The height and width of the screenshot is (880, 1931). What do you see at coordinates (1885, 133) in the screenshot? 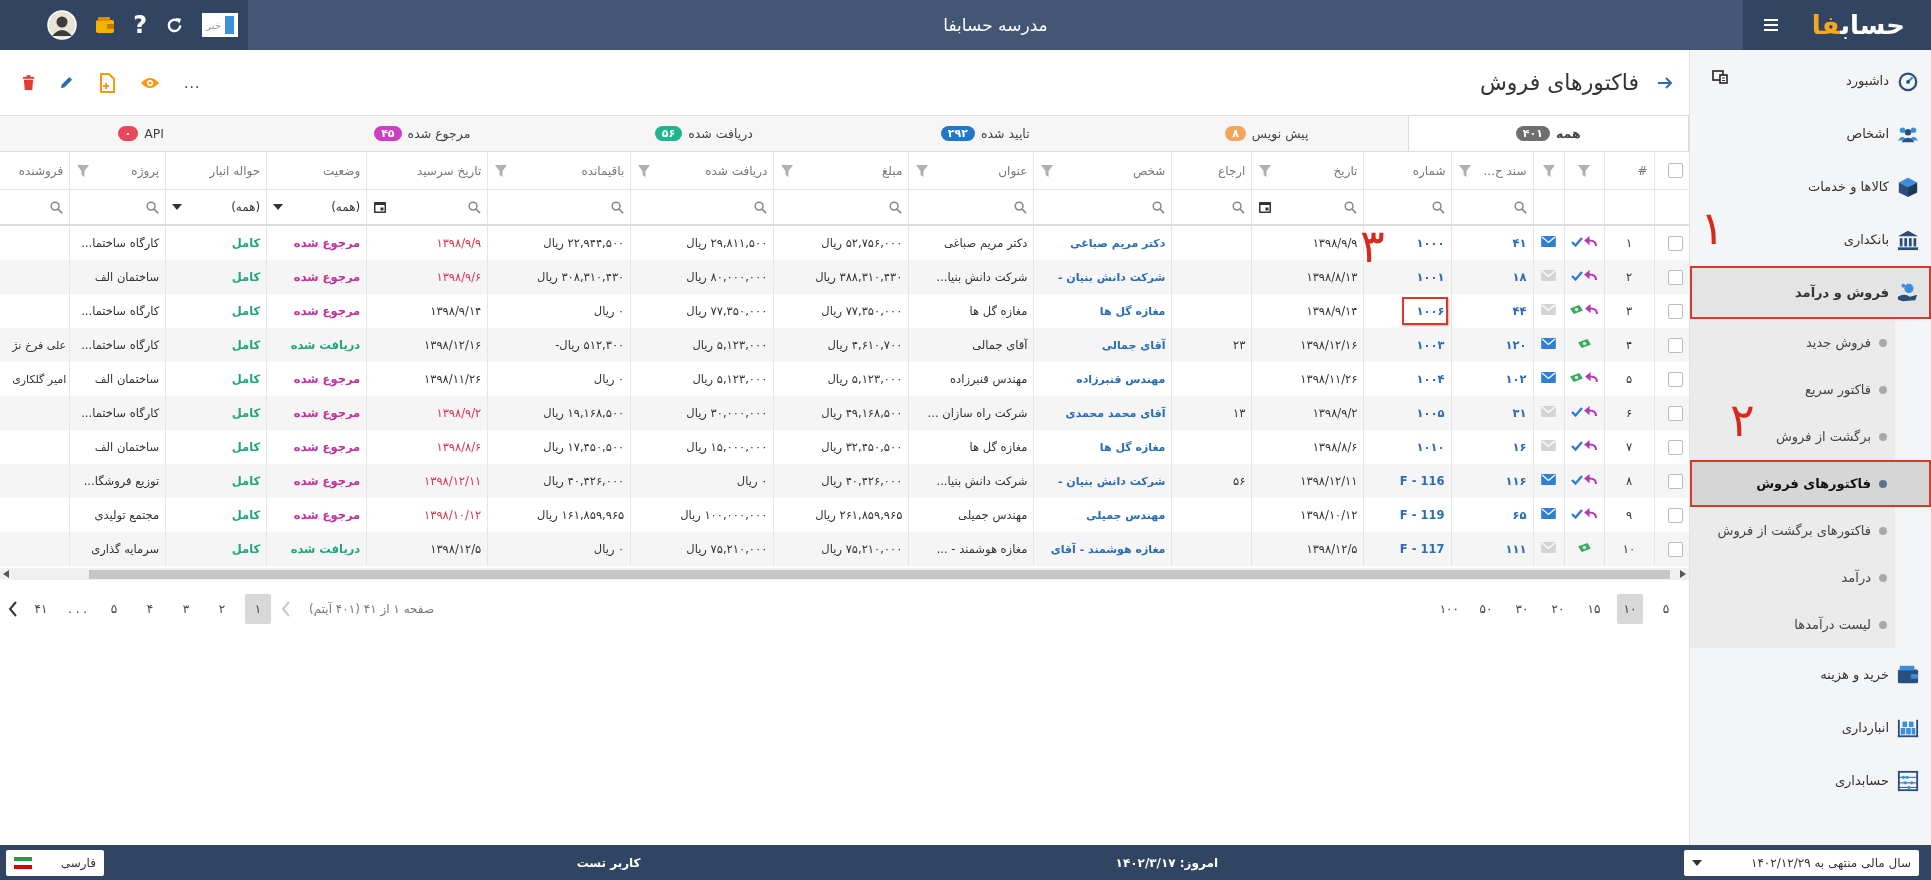
I see `sidebar-item: اشخاص` at bounding box center [1885, 133].